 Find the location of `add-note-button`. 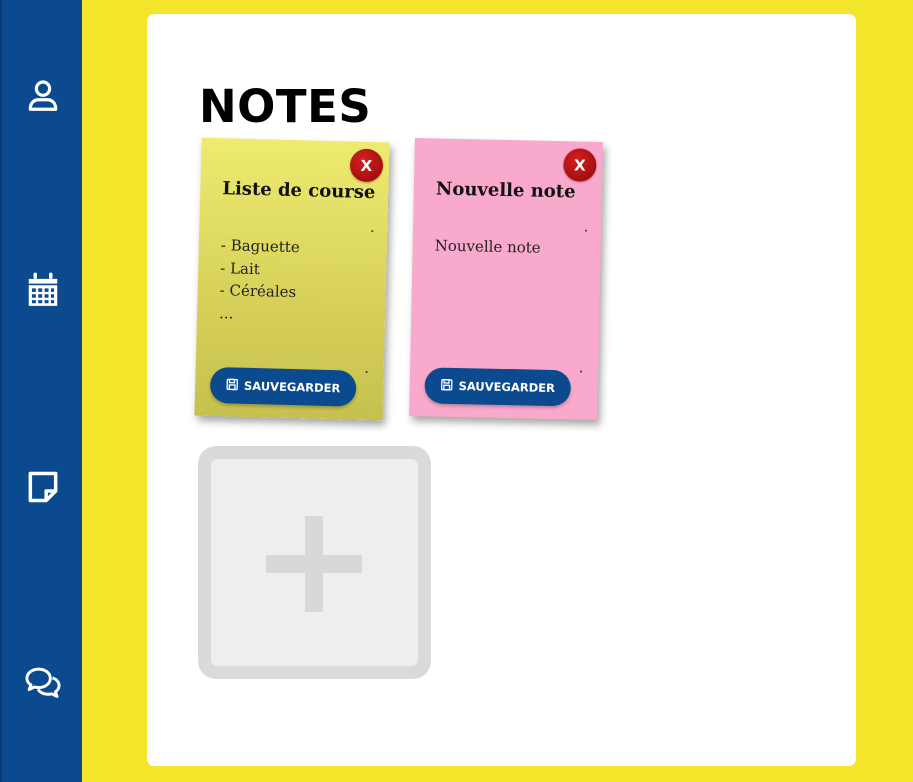

add-note-button is located at coordinates (314, 562).